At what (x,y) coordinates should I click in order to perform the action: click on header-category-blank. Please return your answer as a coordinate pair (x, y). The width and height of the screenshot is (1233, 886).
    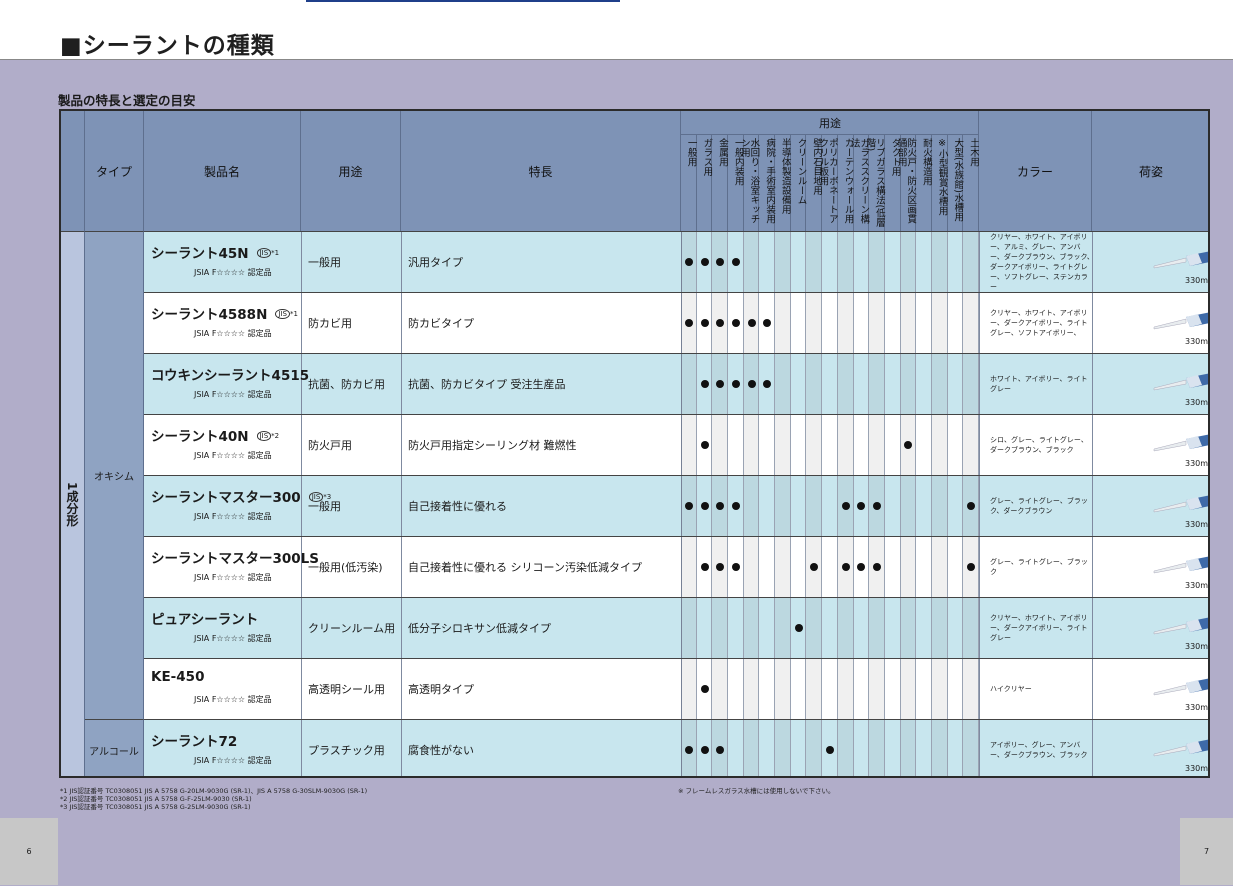
    Looking at the image, I should click on (73, 171).